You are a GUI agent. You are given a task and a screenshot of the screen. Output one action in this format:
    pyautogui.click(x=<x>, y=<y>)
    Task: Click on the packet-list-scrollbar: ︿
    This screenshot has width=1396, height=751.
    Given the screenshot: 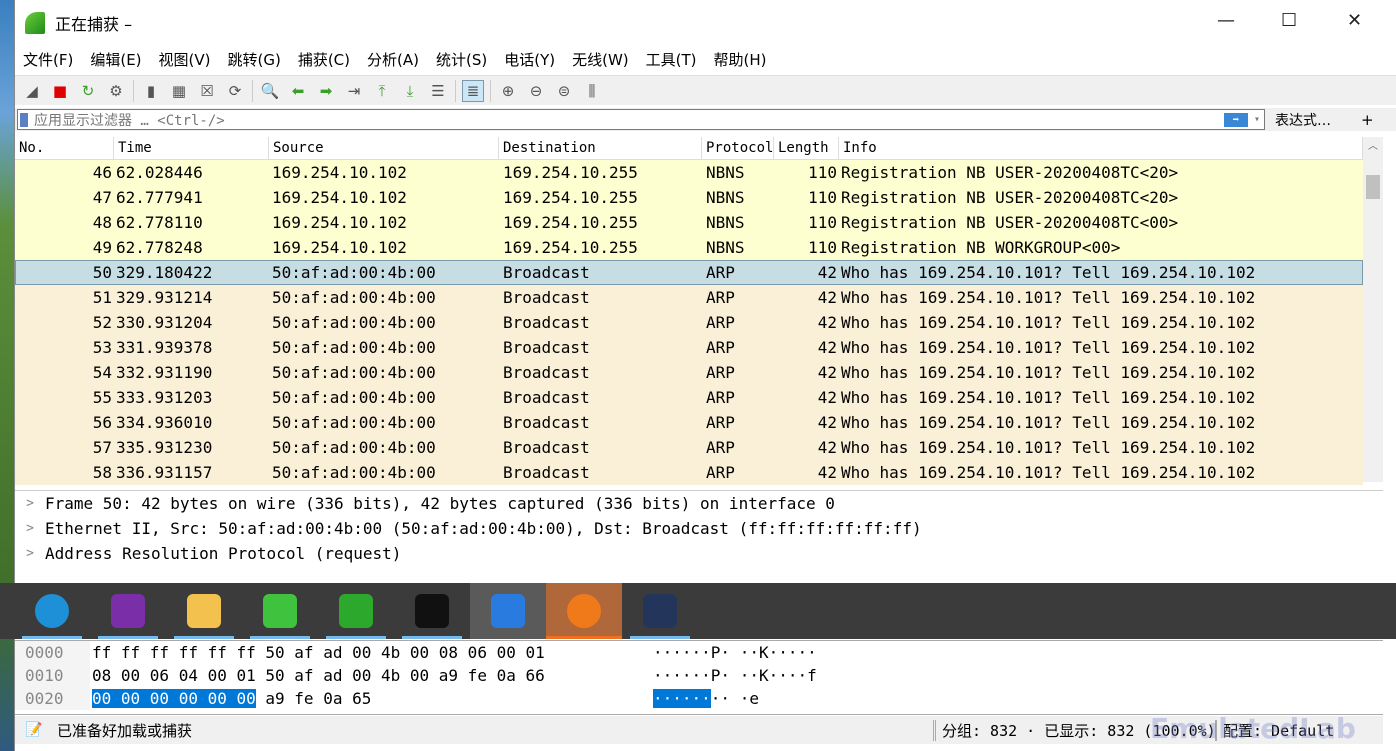 What is the action you would take?
    pyautogui.click(x=1373, y=309)
    